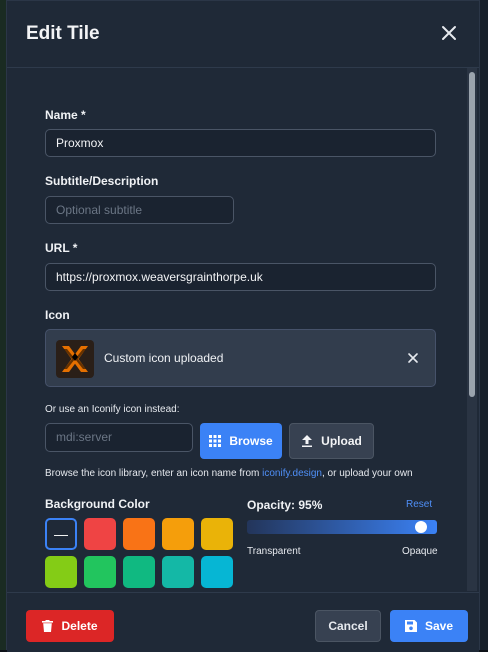 Image resolution: width=488 pixels, height=652 pixels. I want to click on modal-title: Edit Tile, so click(63, 33).